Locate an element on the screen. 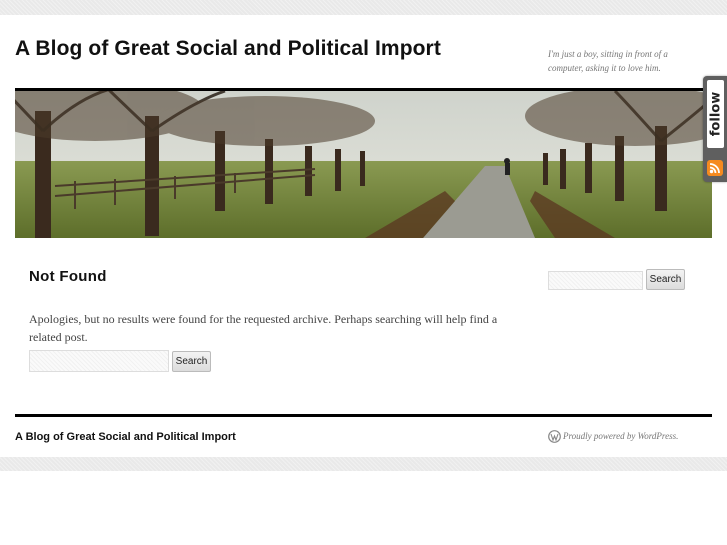  rss-icon is located at coordinates (715, 168).